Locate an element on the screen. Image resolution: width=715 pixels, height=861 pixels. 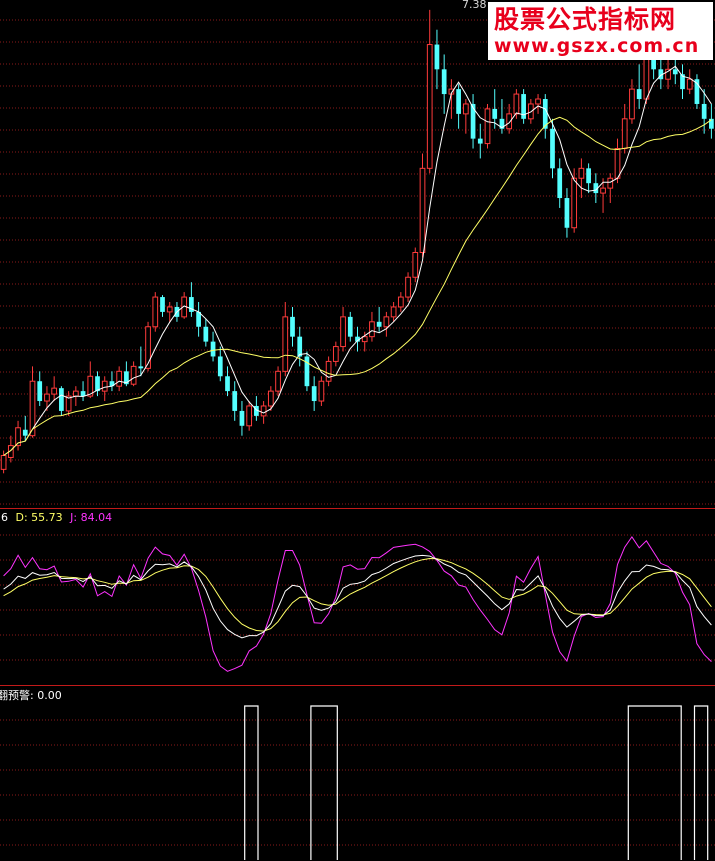
kdj-legend: 6 D: 55.73 J: 84.04 is located at coordinates (56, 517).